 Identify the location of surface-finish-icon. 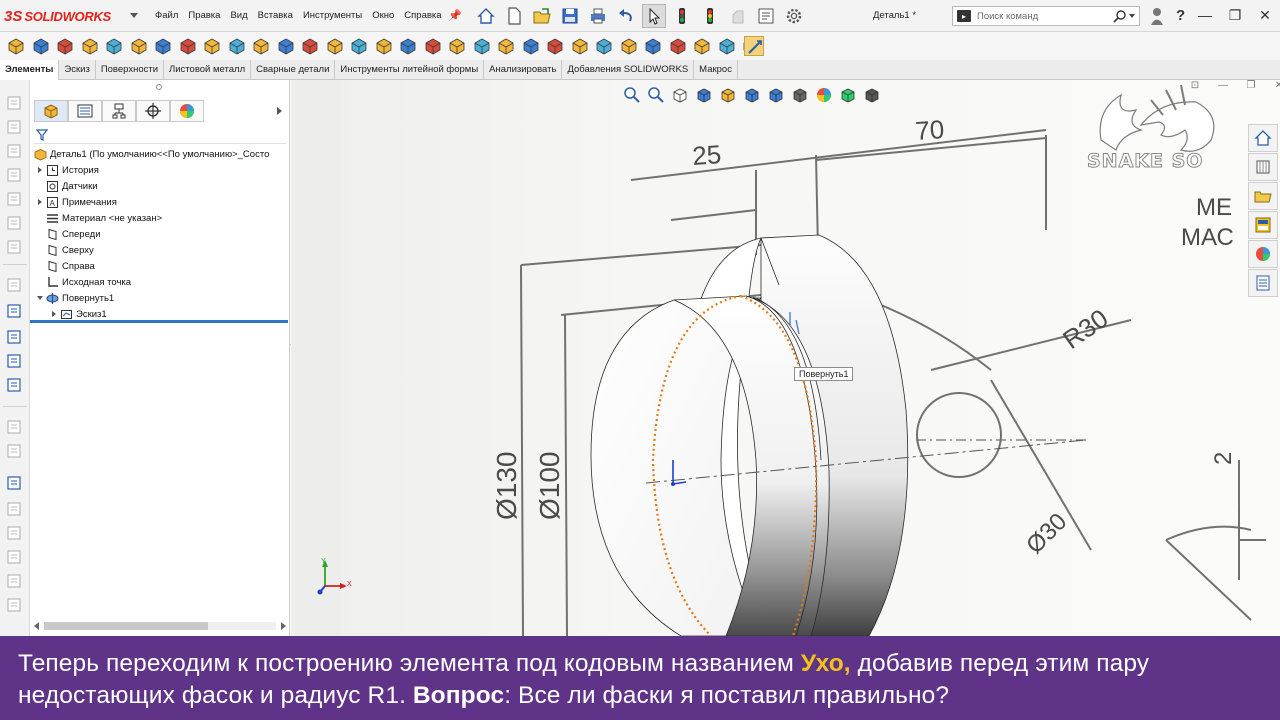
(15, 510).